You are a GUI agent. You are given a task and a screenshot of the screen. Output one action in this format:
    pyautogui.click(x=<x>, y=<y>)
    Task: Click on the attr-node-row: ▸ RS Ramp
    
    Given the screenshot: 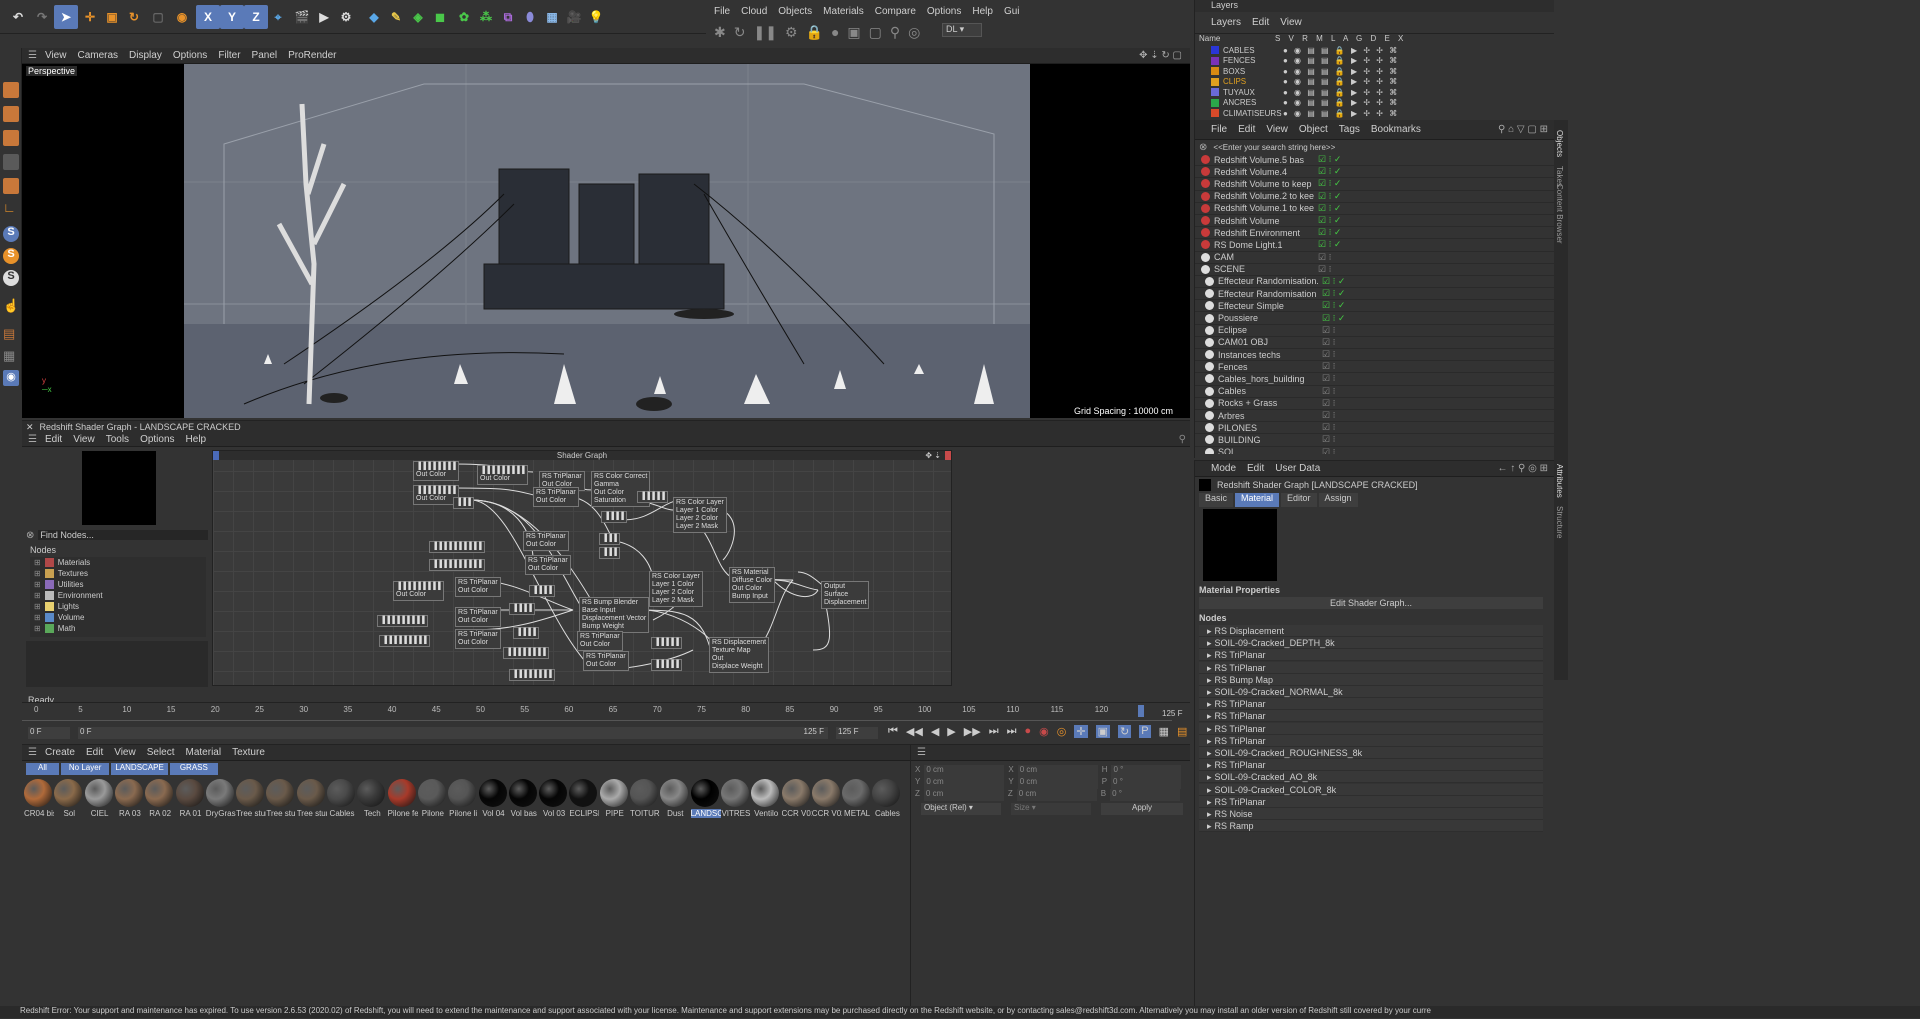 What is the action you would take?
    pyautogui.click(x=1371, y=826)
    